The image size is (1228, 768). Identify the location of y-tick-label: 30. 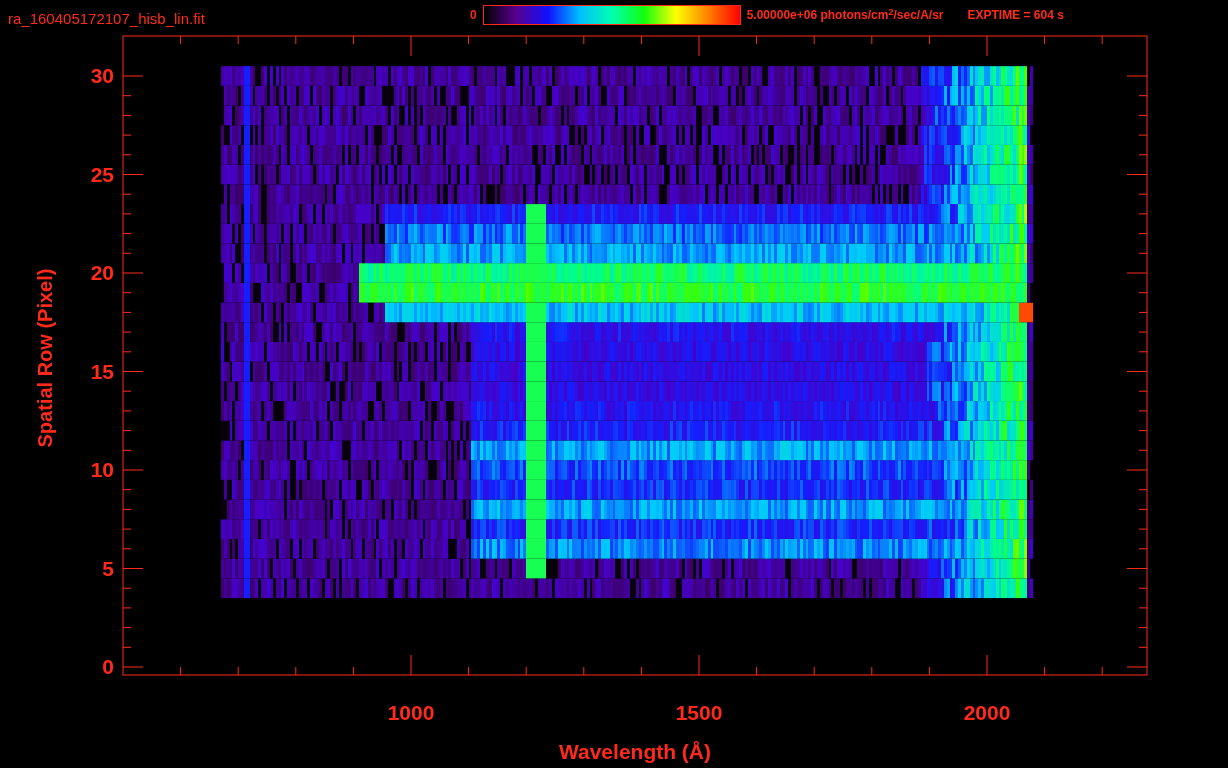
(101, 75).